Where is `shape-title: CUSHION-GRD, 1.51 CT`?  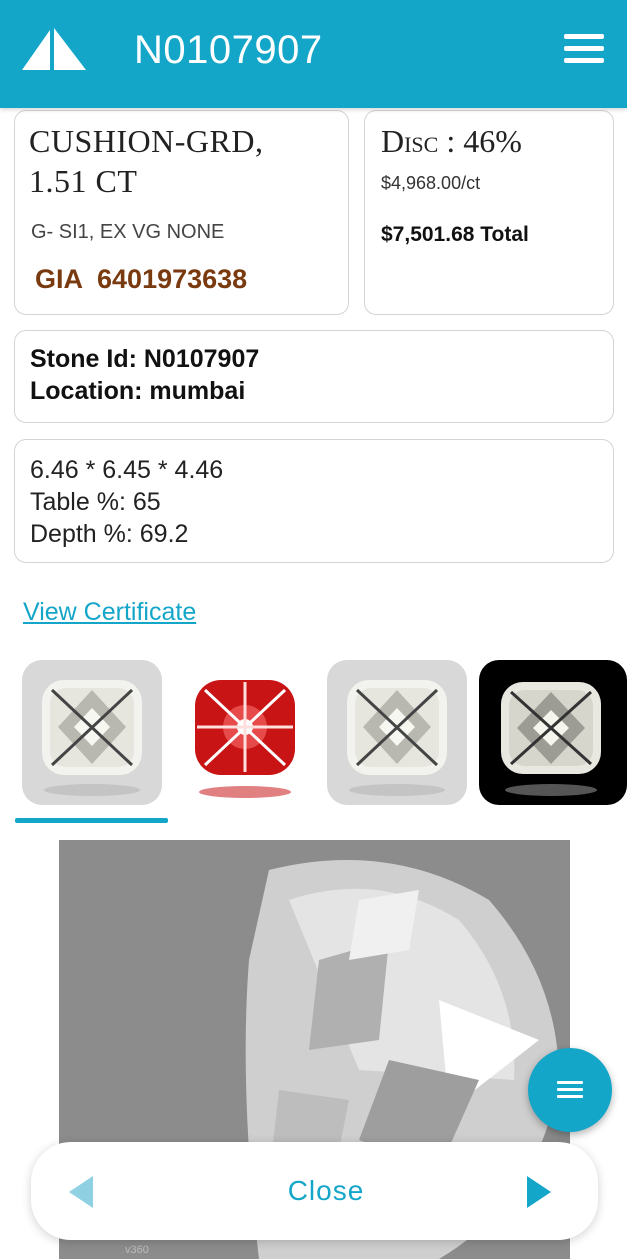 shape-title: CUSHION-GRD, 1.51 CT is located at coordinates (184, 161).